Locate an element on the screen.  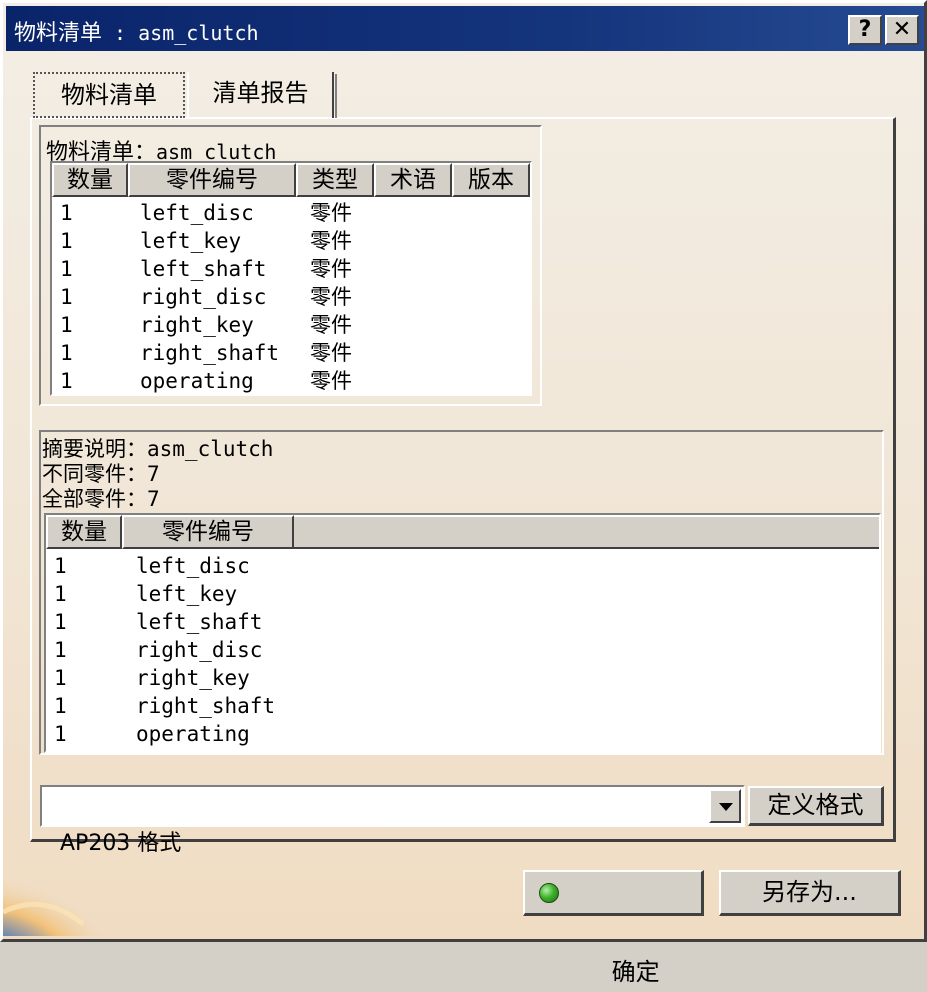
chevron-down-icon is located at coordinates (725, 806).